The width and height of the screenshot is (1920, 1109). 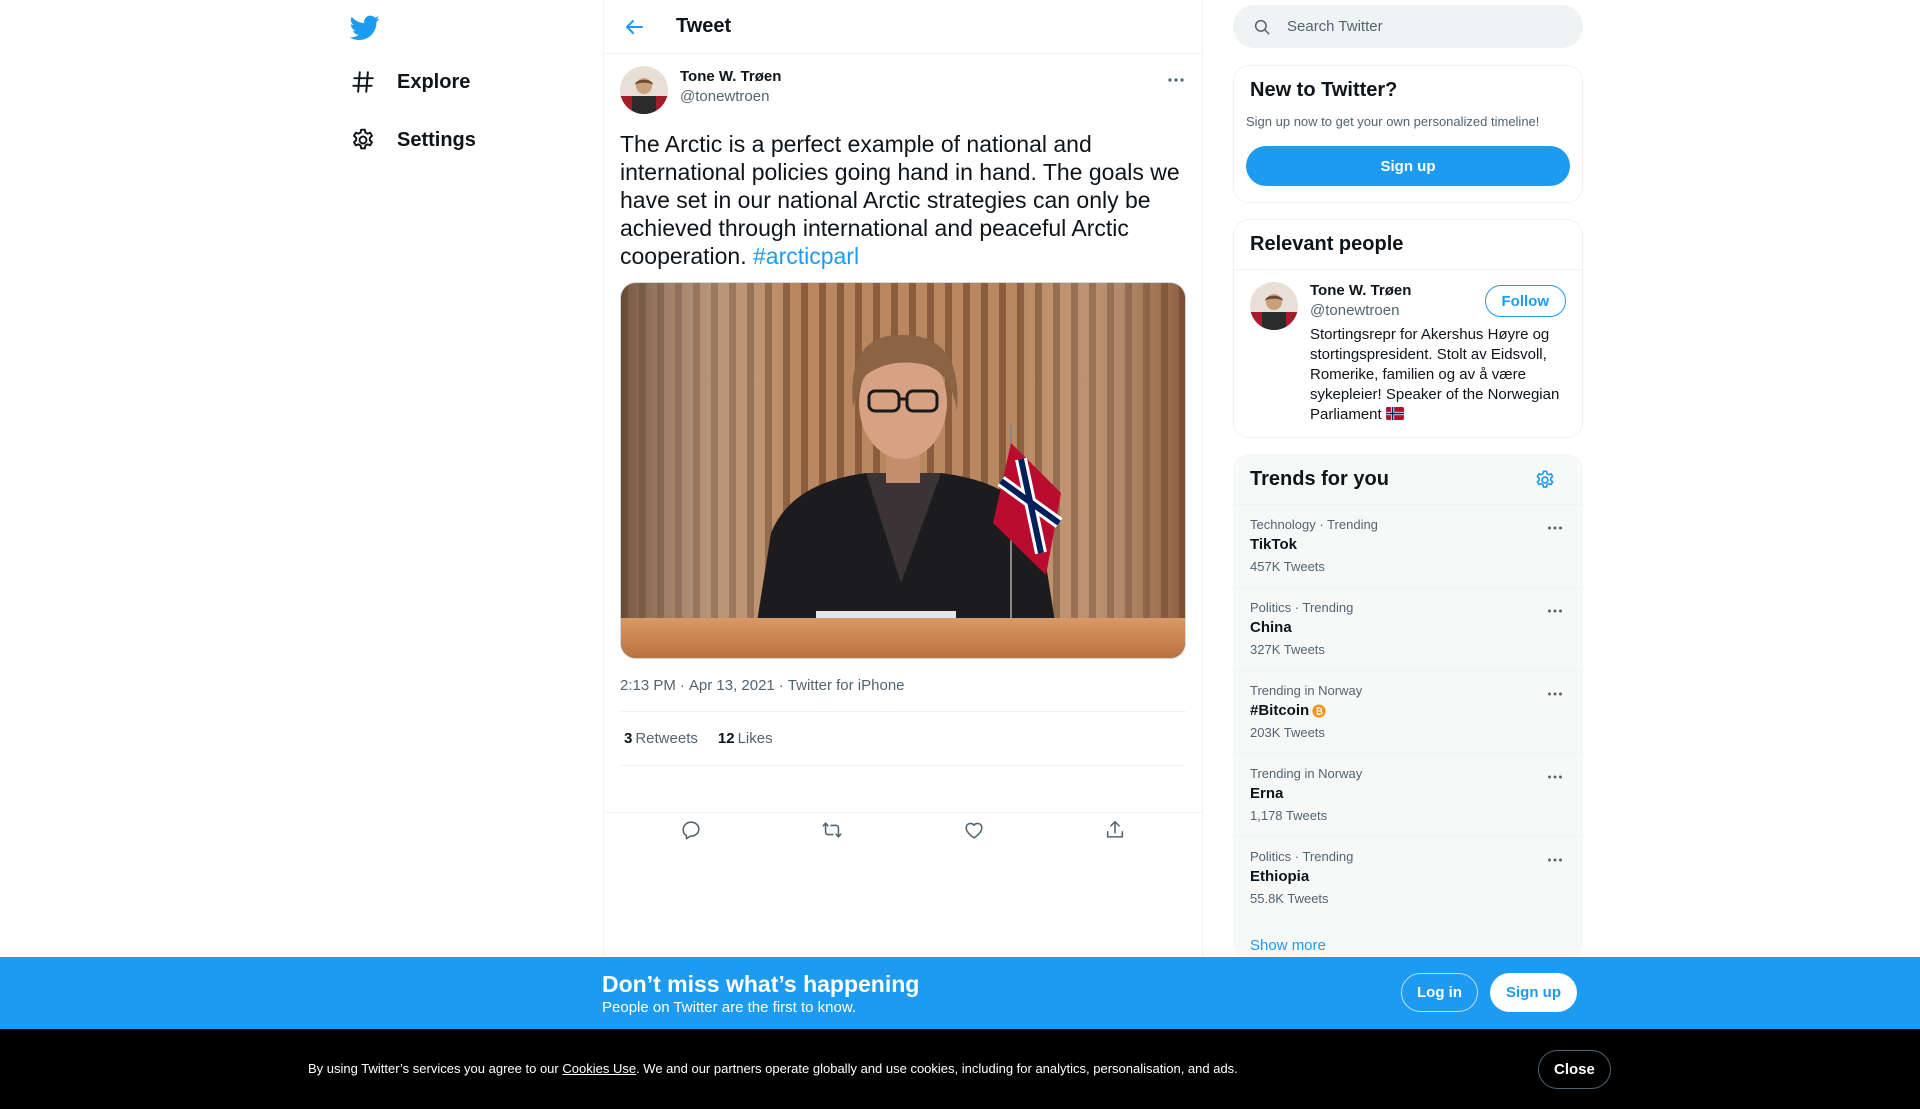 I want to click on tweet-photo, so click(x=903, y=470).